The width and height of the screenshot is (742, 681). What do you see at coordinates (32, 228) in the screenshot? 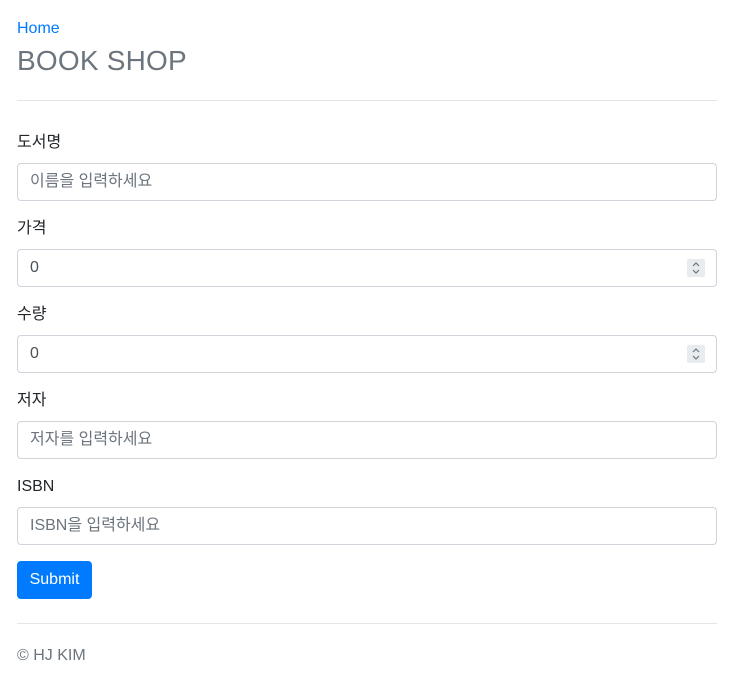
I see `price-label: 가격` at bounding box center [32, 228].